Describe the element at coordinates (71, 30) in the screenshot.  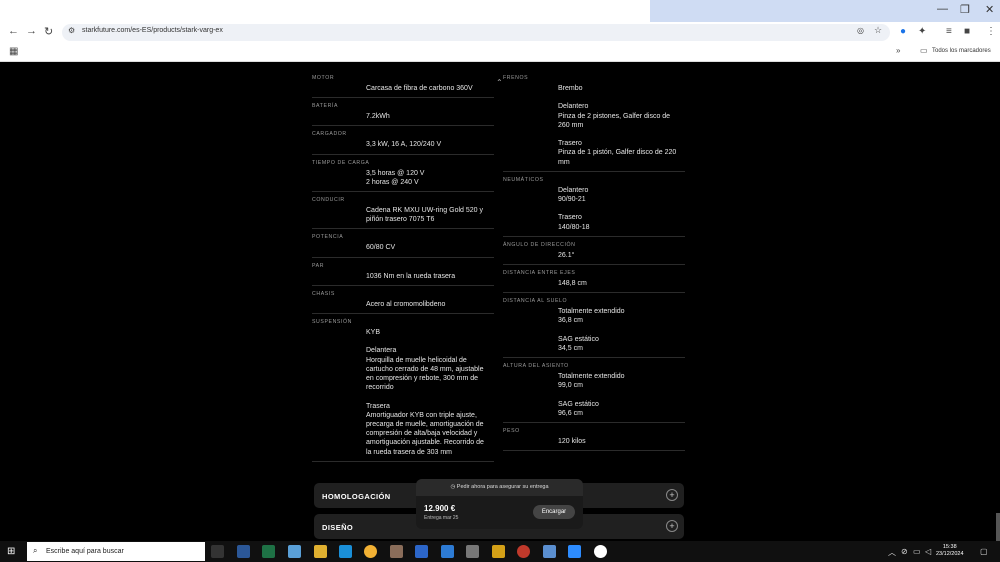
I see `site-info-icon: ⚙` at that location.